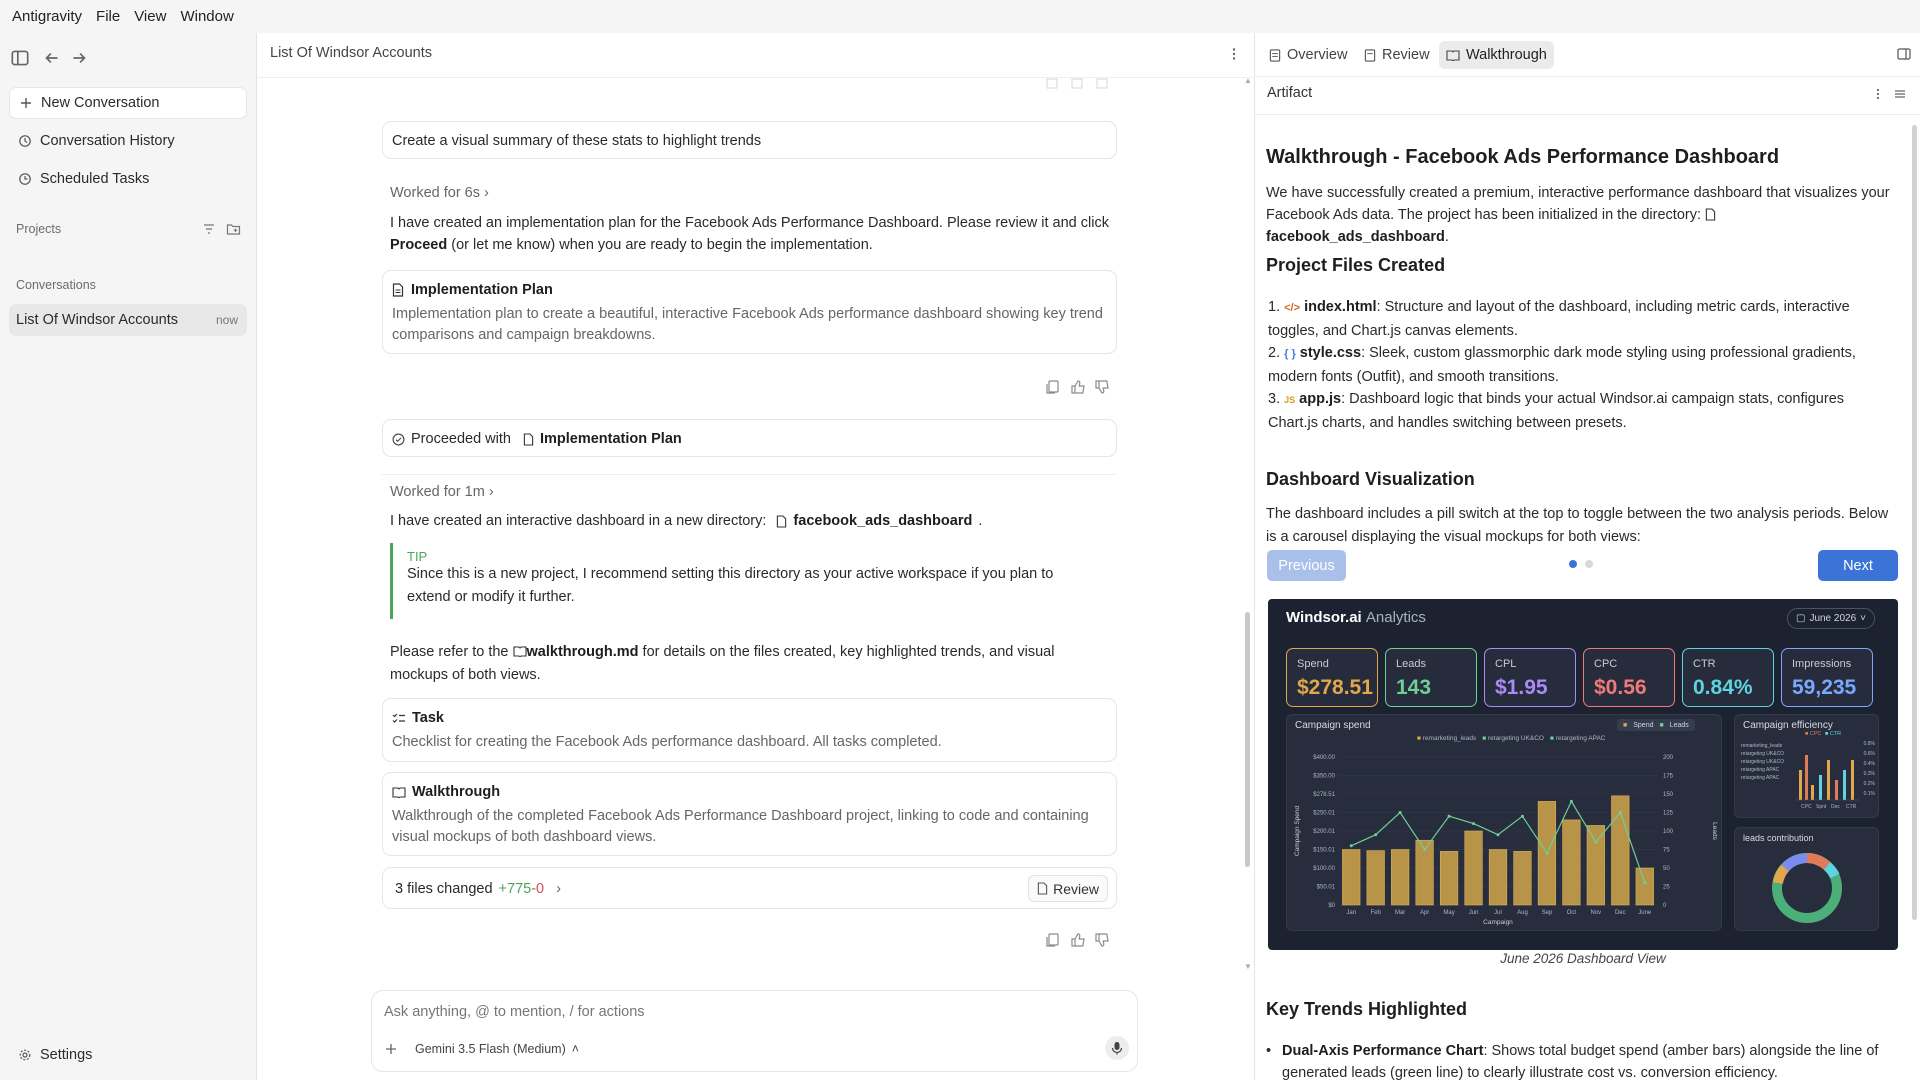 The height and width of the screenshot is (1080, 1920). What do you see at coordinates (391, 581) in the screenshot?
I see `tip-border` at bounding box center [391, 581].